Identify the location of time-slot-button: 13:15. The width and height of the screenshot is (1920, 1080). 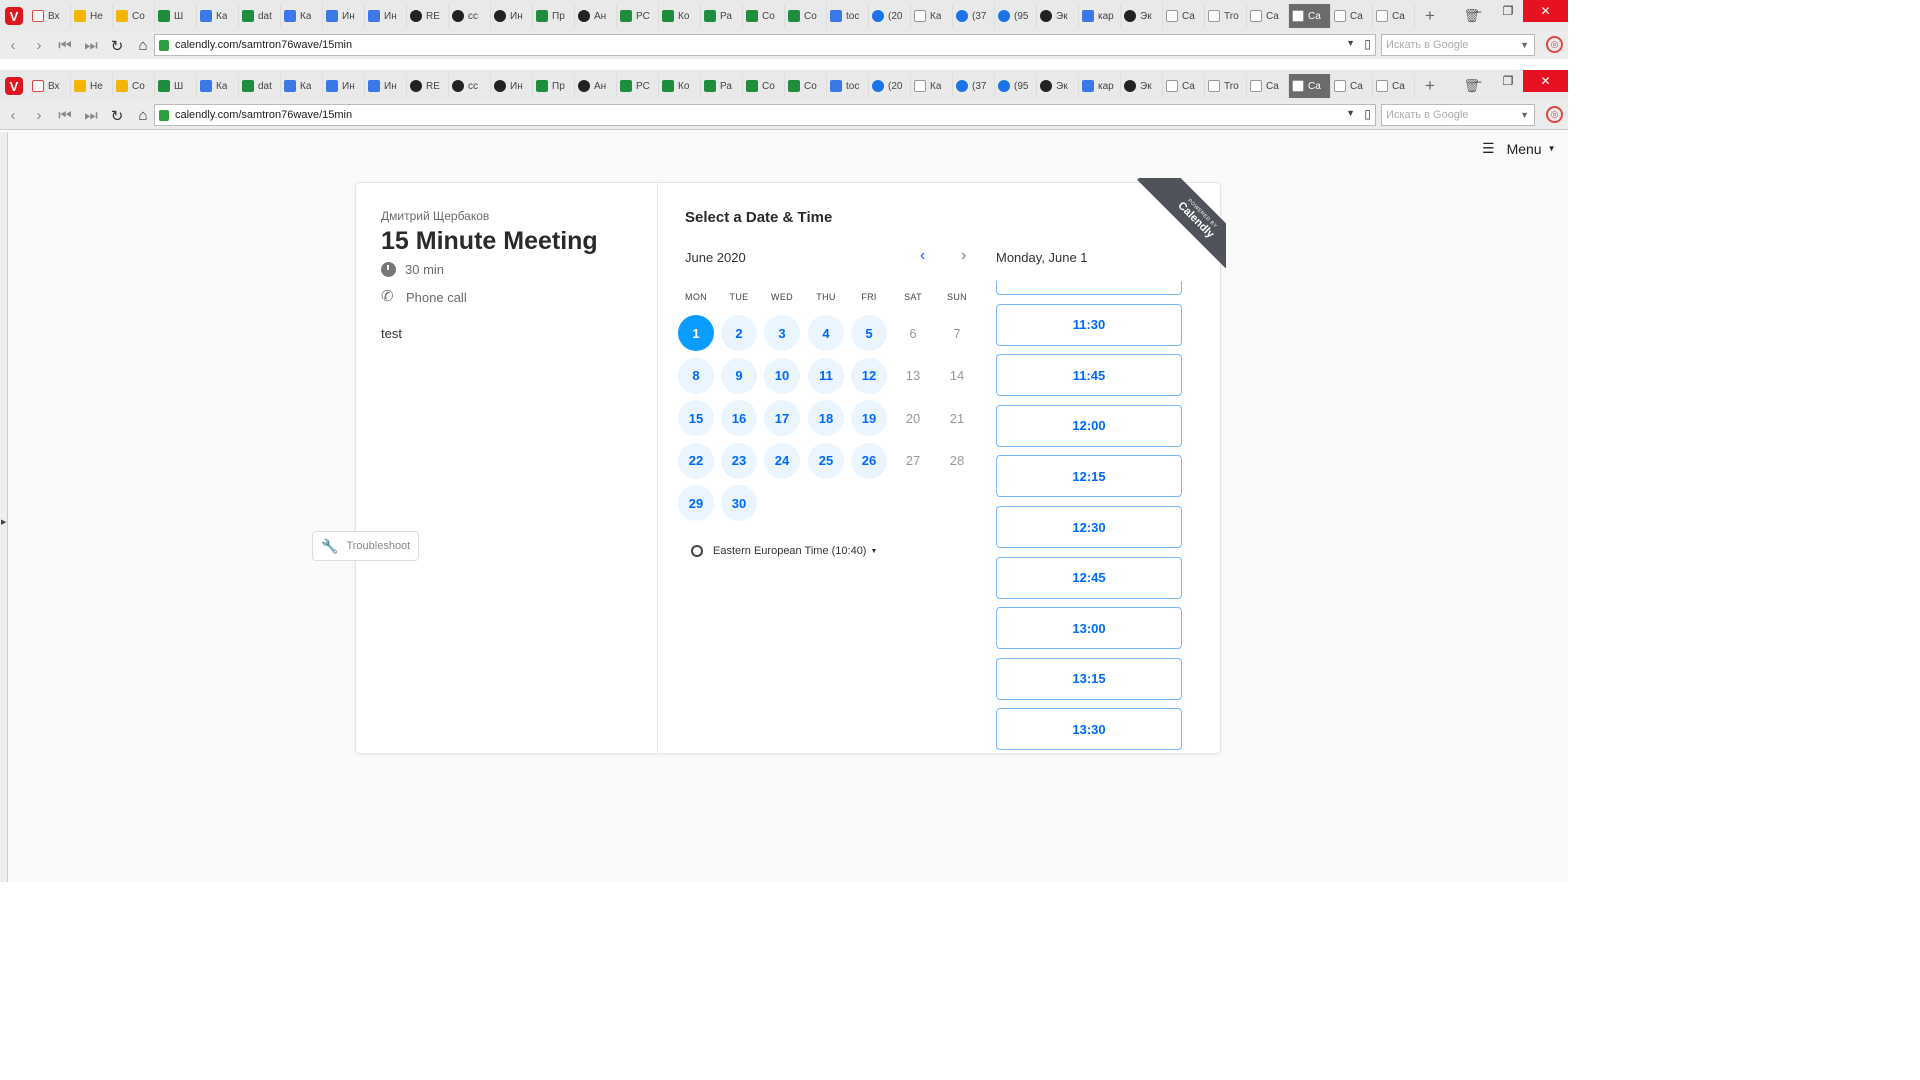
(1089, 678).